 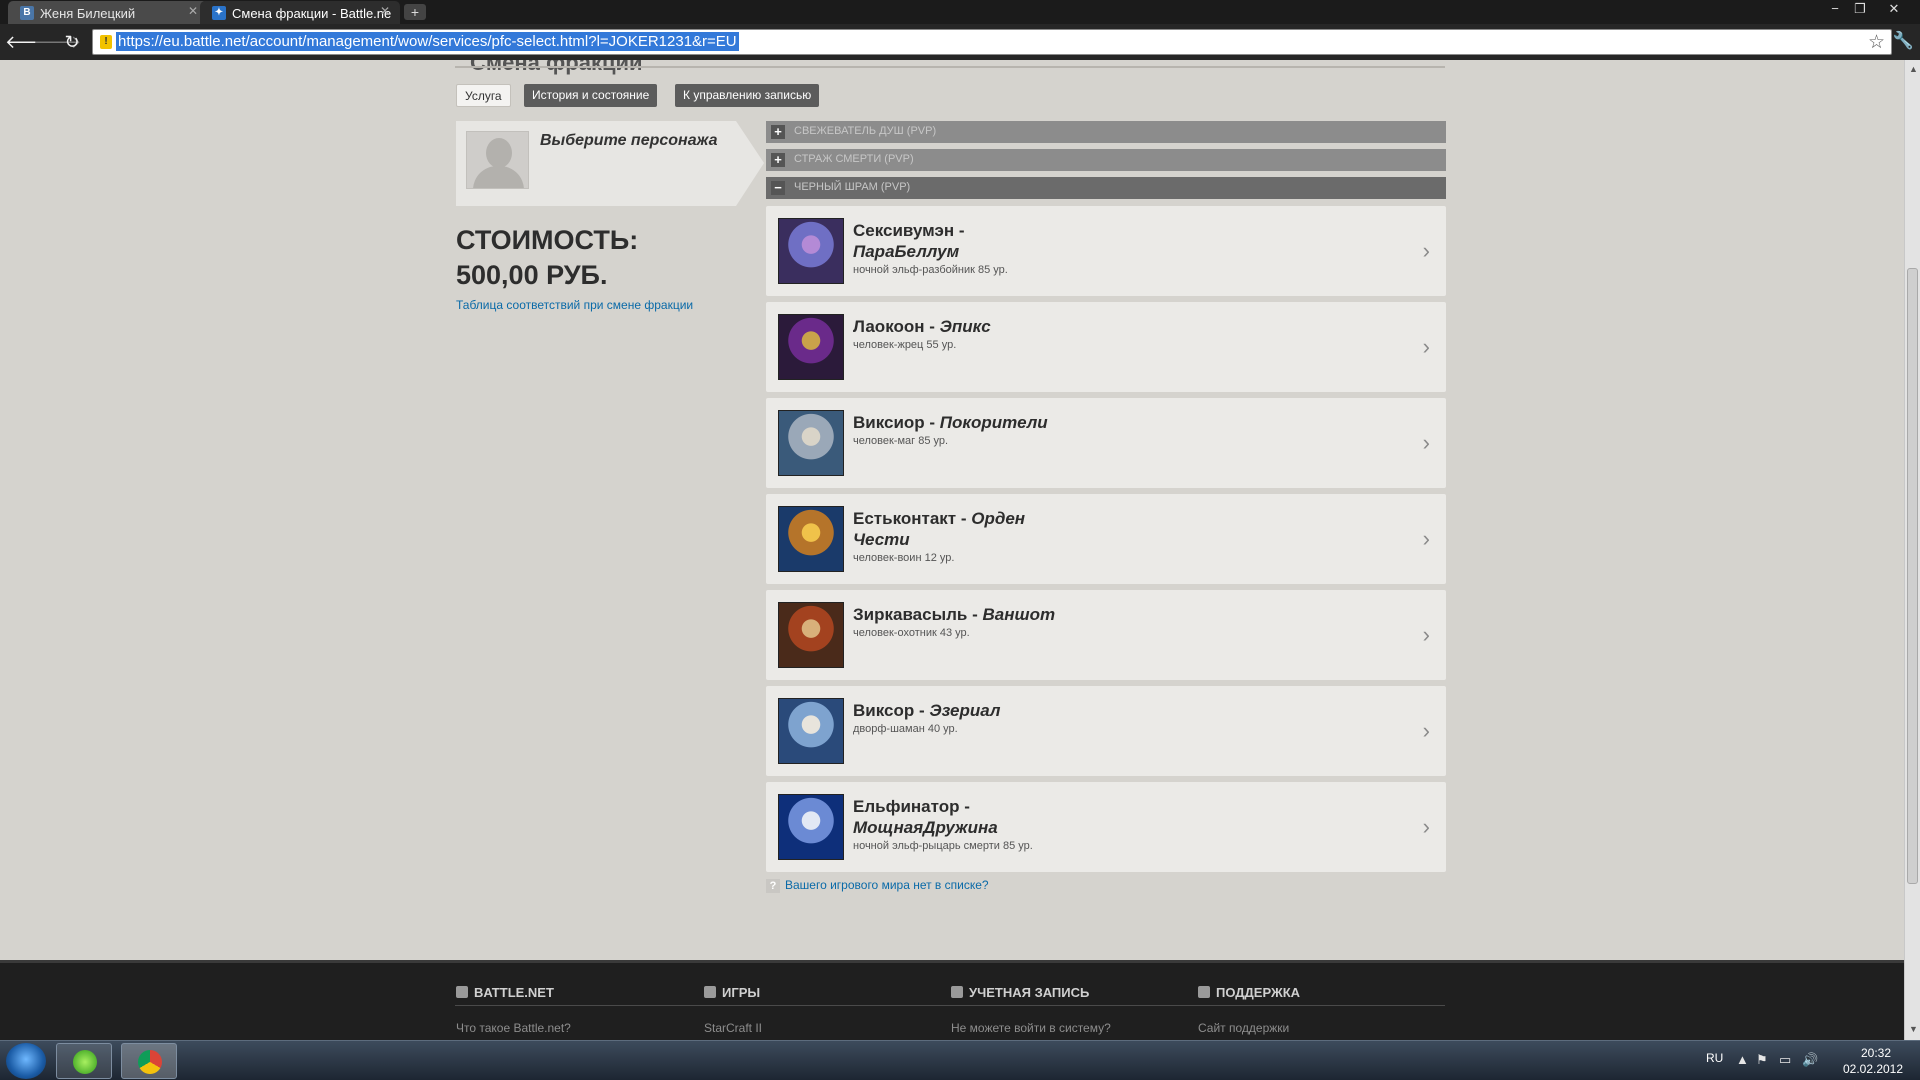 I want to click on volume-icon: 🔊, so click(x=1810, y=1060).